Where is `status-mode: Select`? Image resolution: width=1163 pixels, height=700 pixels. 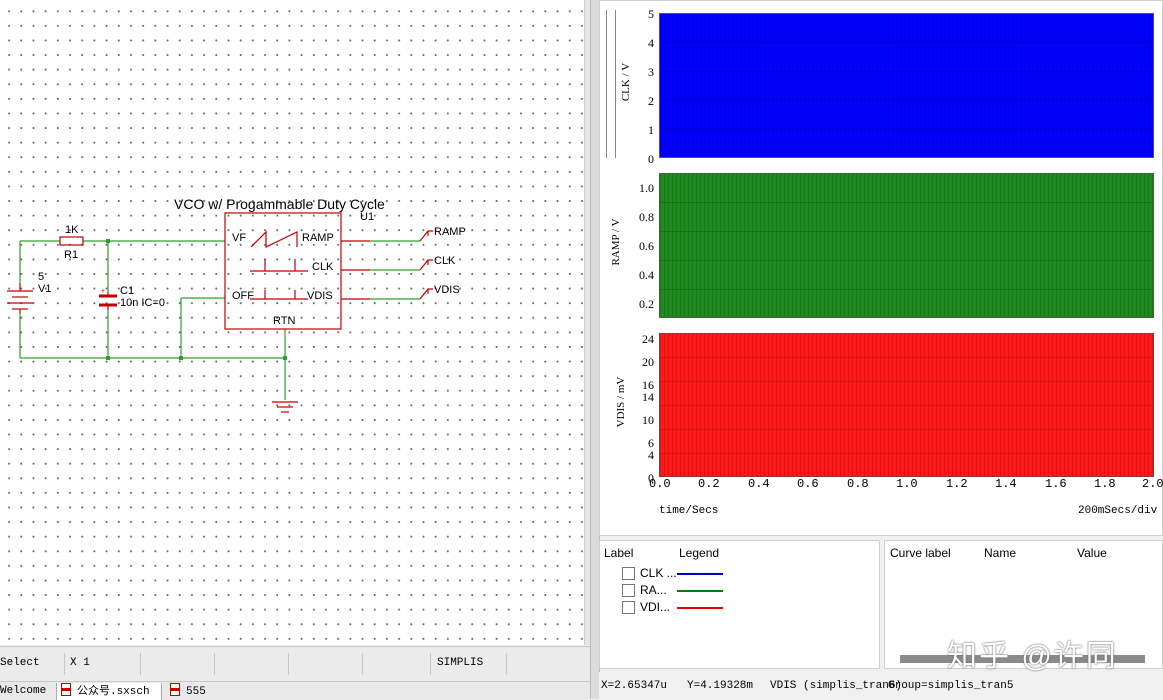
status-mode: Select is located at coordinates (20, 663).